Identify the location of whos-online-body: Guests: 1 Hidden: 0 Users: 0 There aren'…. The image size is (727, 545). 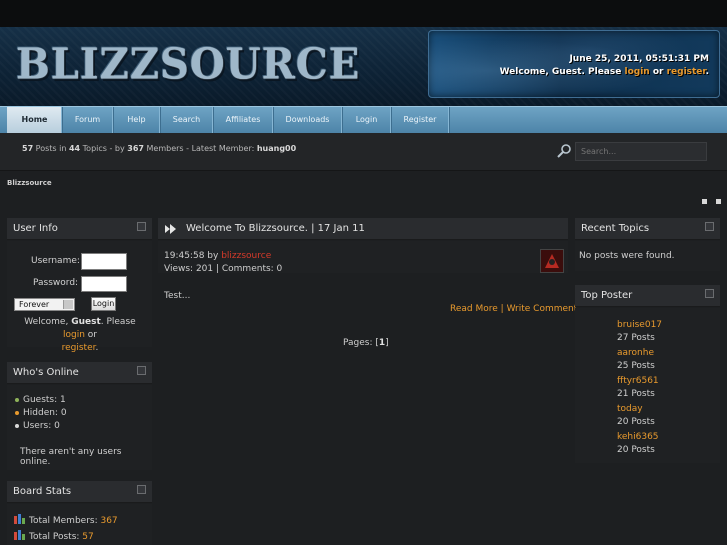
(79, 427).